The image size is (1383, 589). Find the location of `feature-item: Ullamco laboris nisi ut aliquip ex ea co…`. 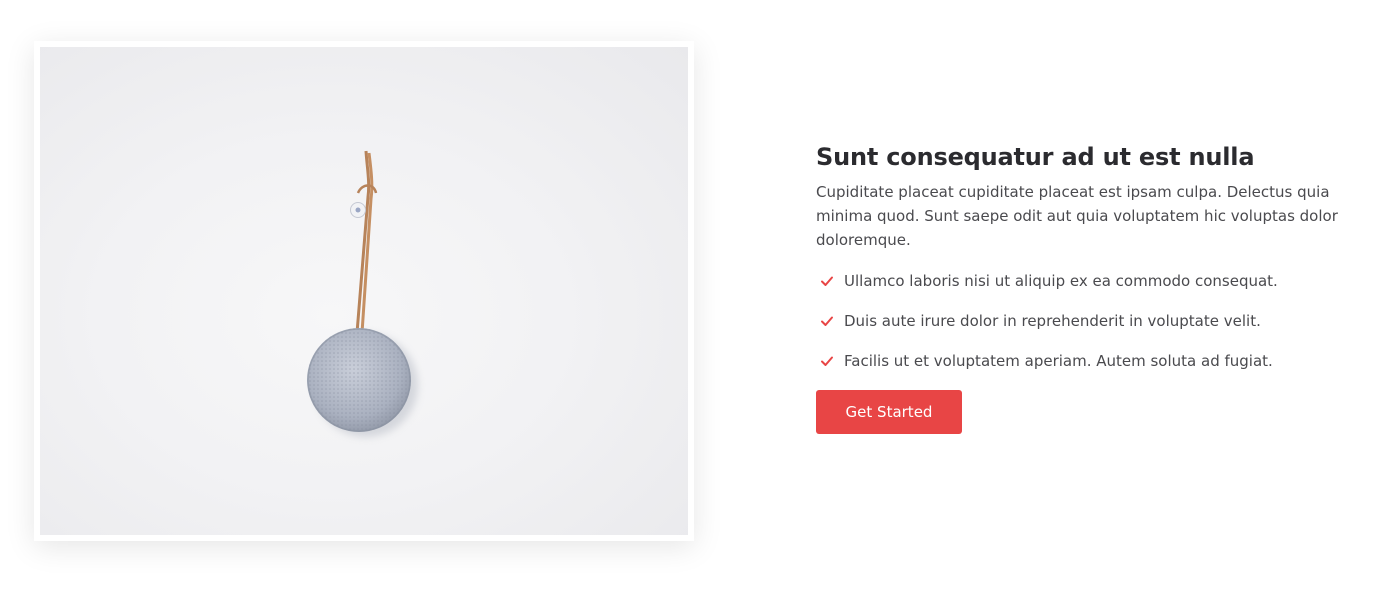

feature-item: Ullamco laboris nisi ut aliquip ex ea co… is located at coordinates (1081, 281).